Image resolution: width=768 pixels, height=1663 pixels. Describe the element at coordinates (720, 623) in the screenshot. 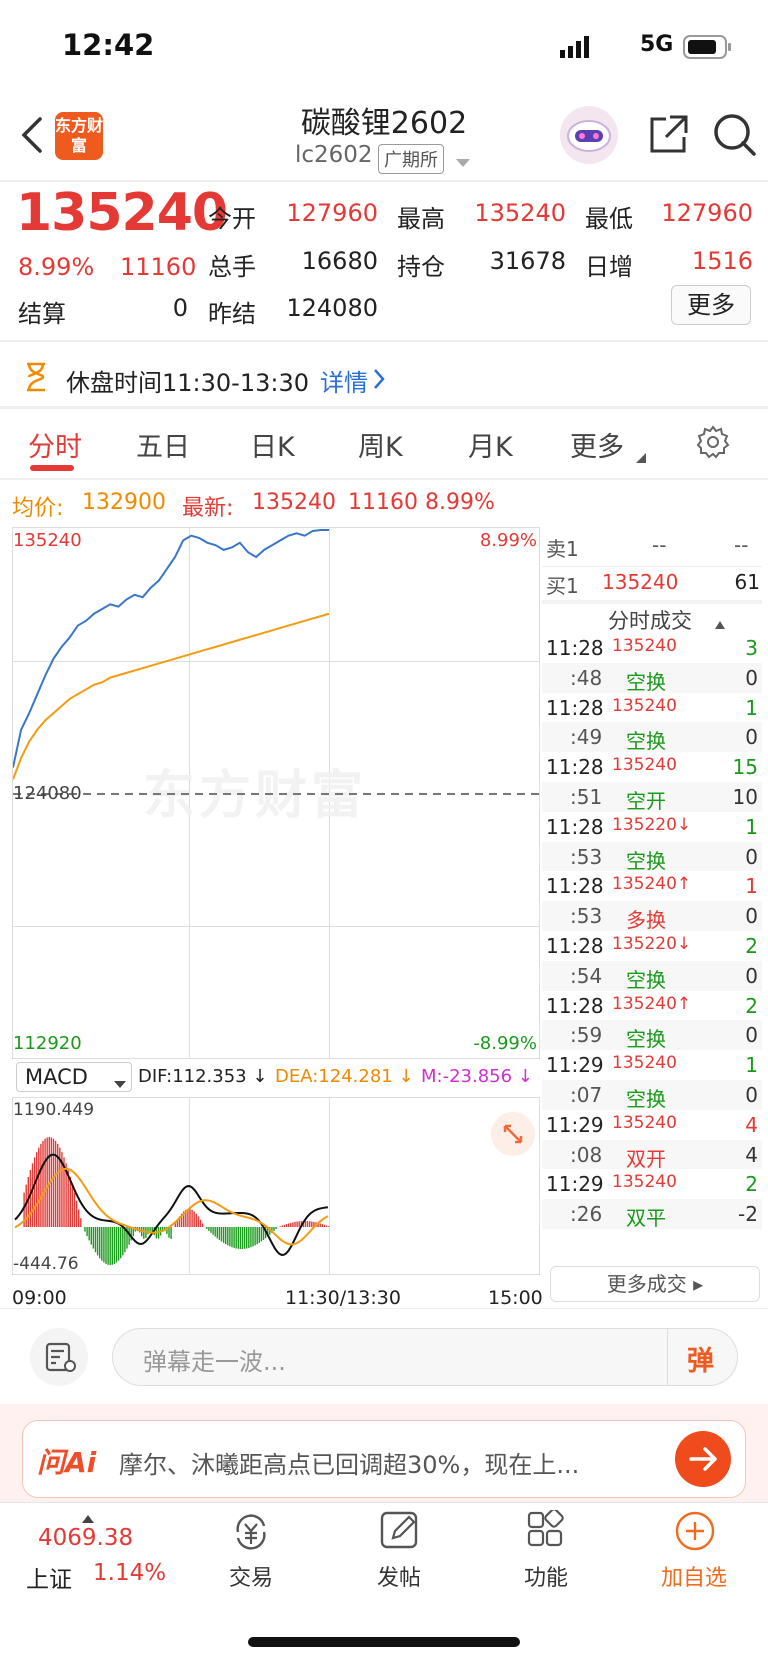

I see `sort-up-icon` at that location.